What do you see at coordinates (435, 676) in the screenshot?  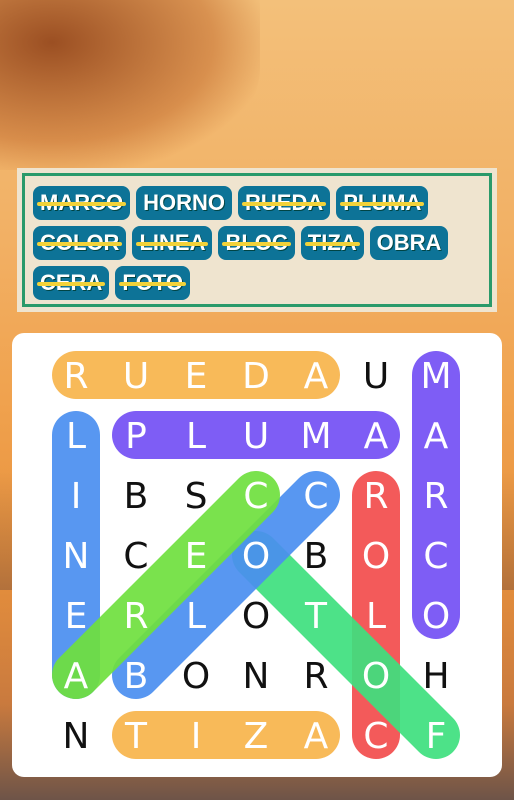 I see `grid-cell: H` at bounding box center [435, 676].